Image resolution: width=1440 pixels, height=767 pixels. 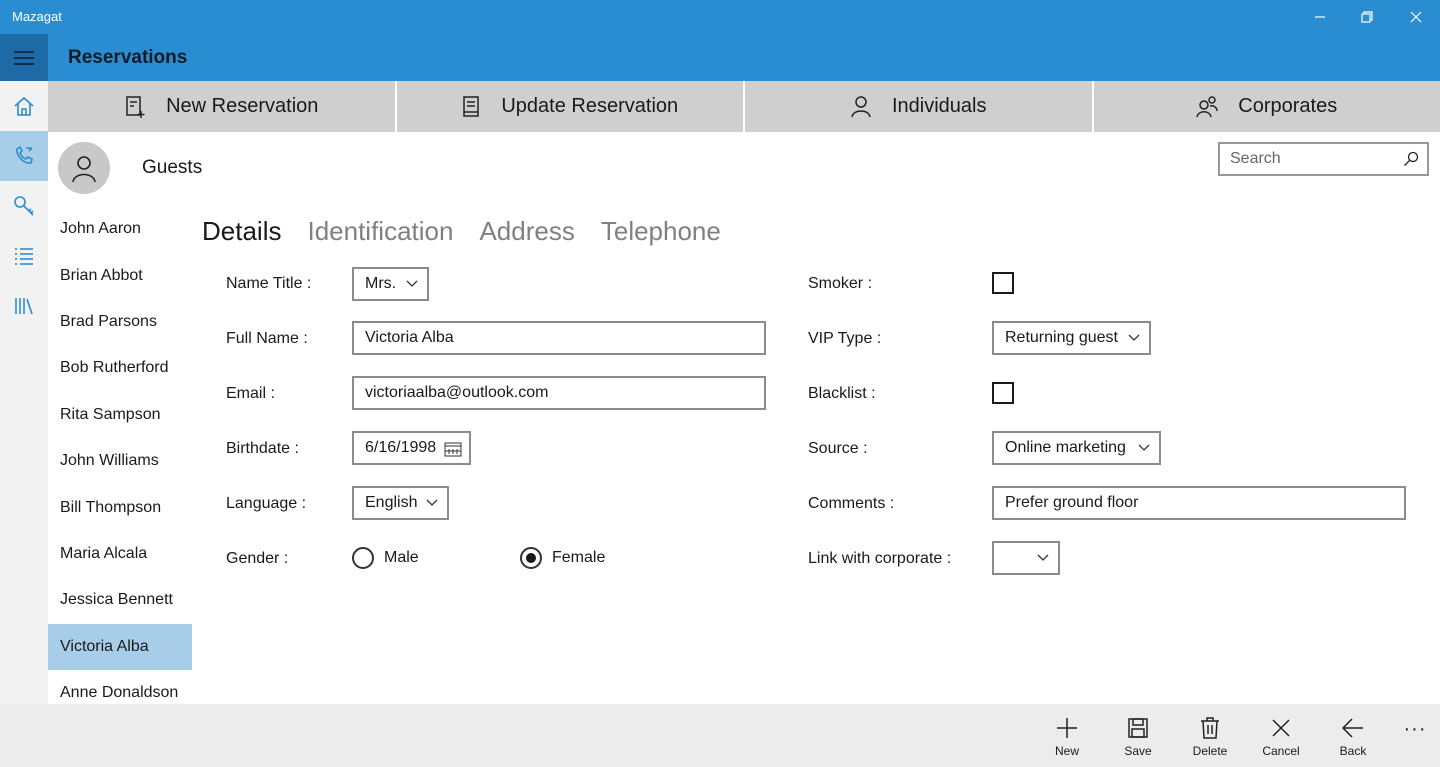 I want to click on delete-button: Delete, so click(x=1210, y=735).